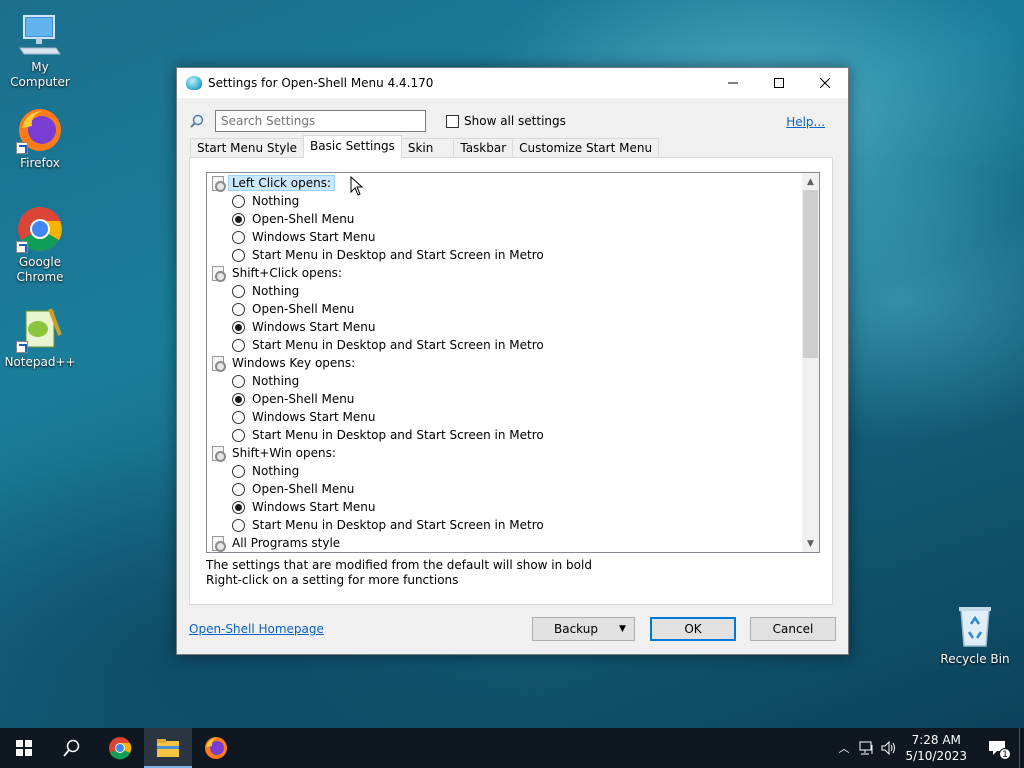 This screenshot has height=768, width=1024. What do you see at coordinates (506, 121) in the screenshot?
I see `show-all-settings-checkbox: Show all settings` at bounding box center [506, 121].